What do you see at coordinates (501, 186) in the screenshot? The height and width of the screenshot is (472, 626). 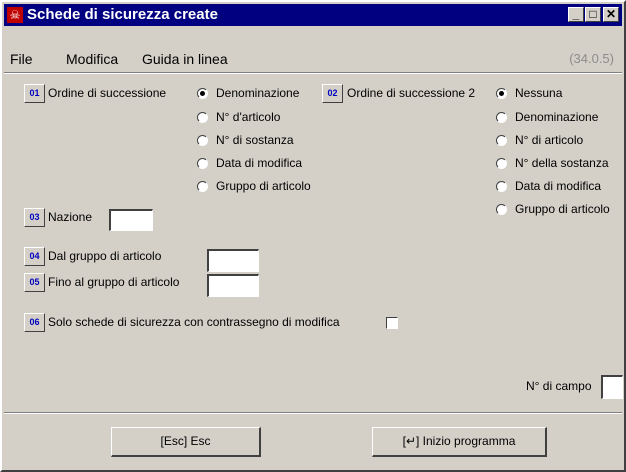 I see `order2-radio-data-modifica` at bounding box center [501, 186].